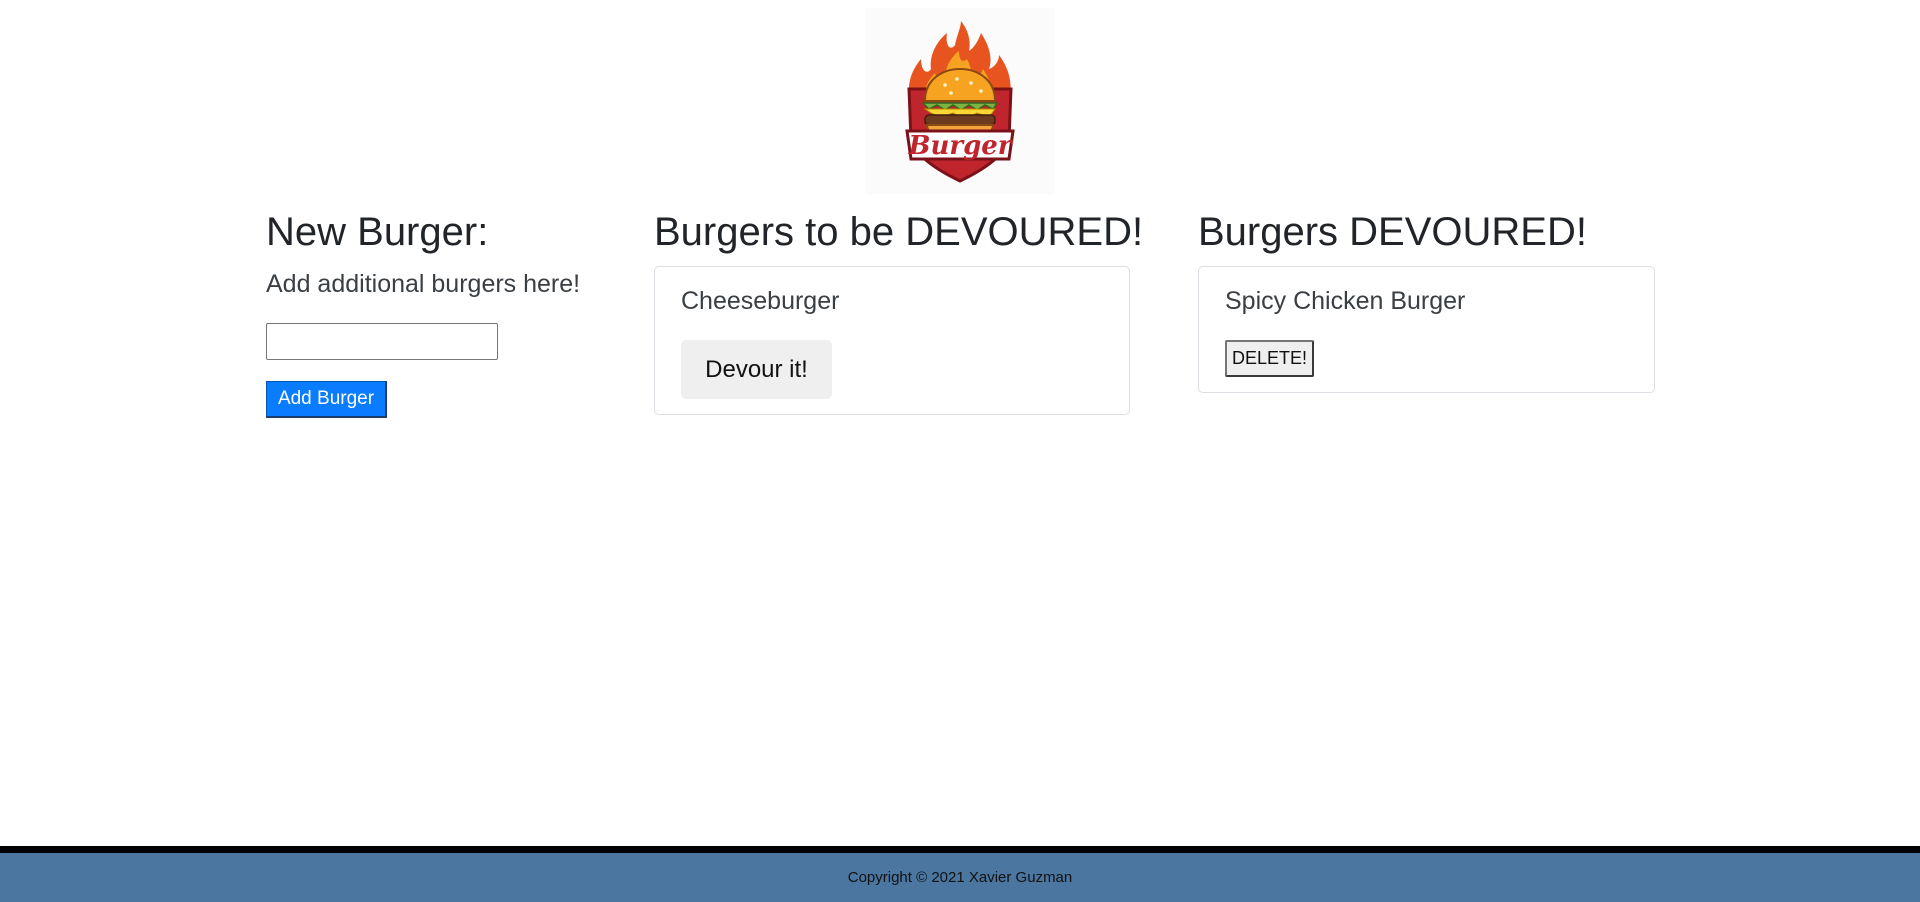 The height and width of the screenshot is (902, 1920). What do you see at coordinates (377, 232) in the screenshot?
I see `new-burger-heading: New Burger:` at bounding box center [377, 232].